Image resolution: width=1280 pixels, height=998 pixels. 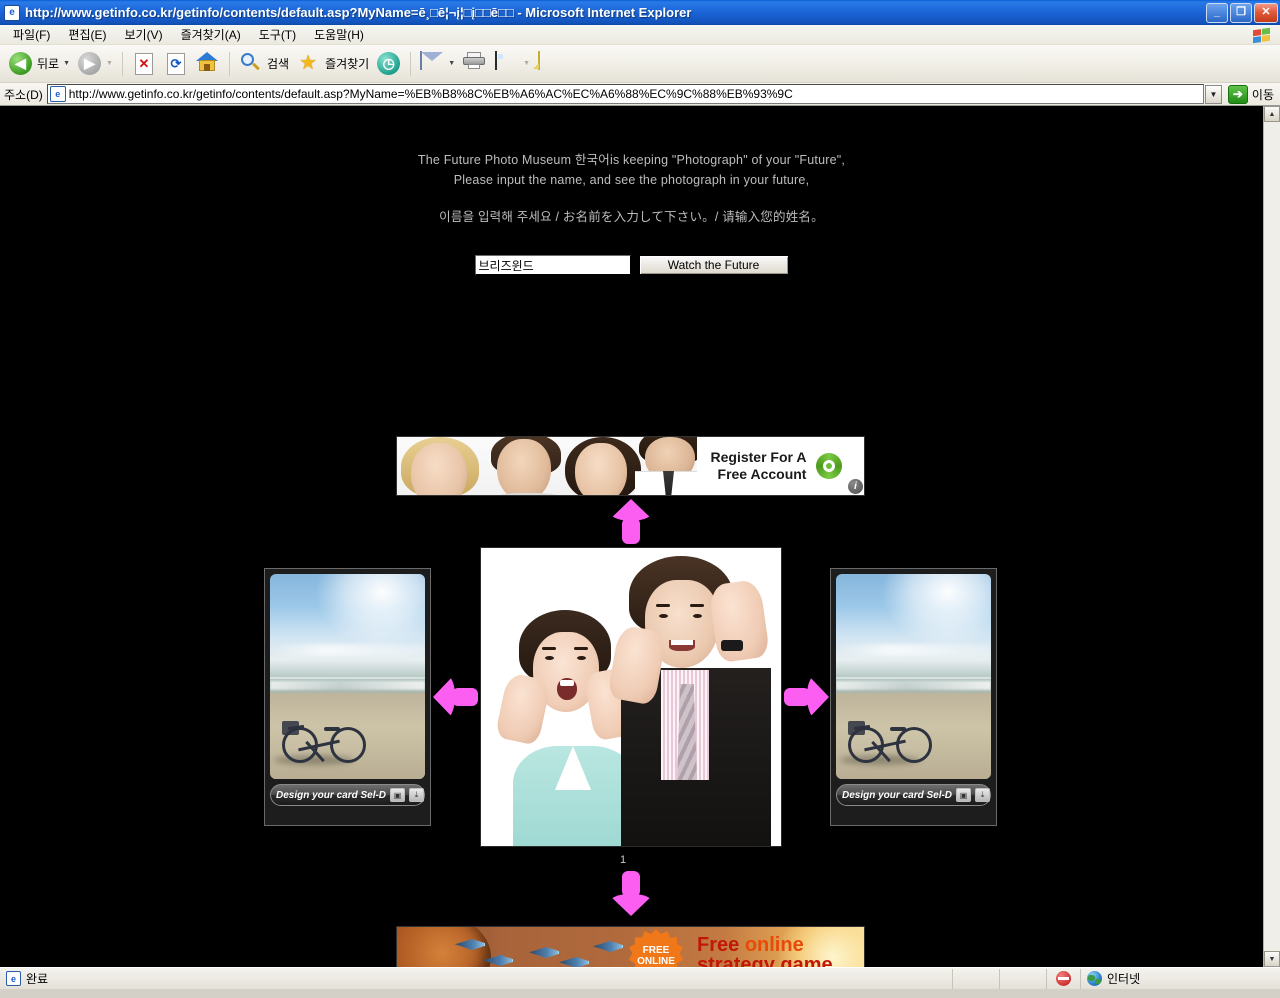 I want to click on privacy-blocked-icon, so click(x=1063, y=978).